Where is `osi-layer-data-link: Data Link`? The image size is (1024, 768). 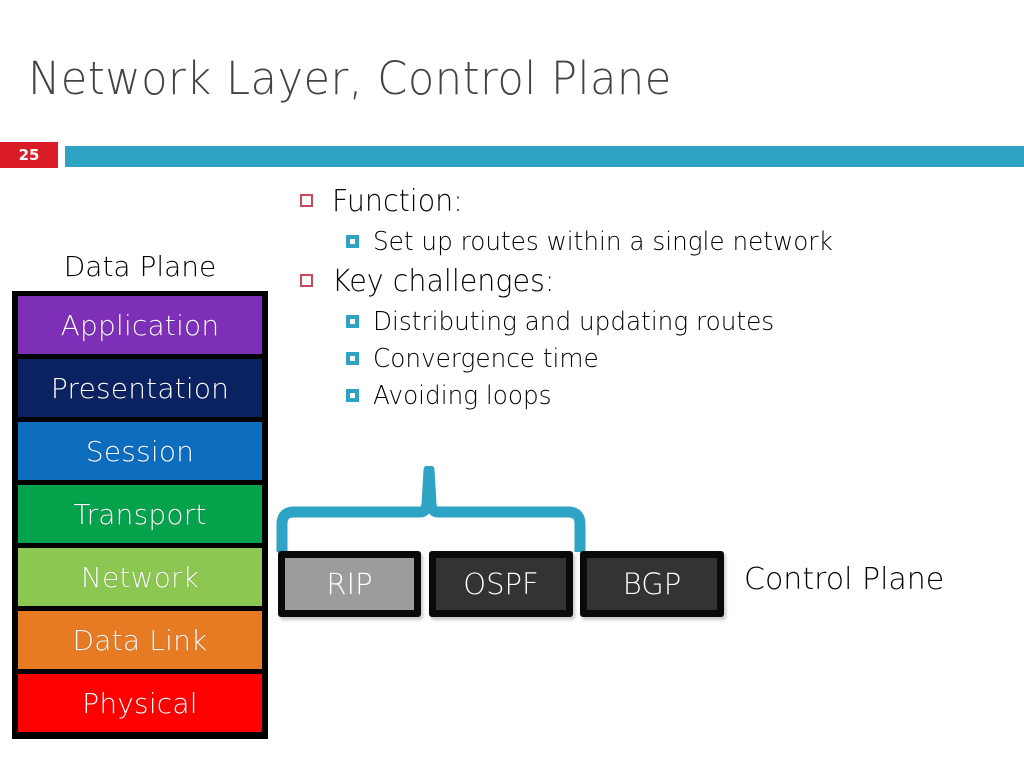 osi-layer-data-link: Data Link is located at coordinates (140, 640).